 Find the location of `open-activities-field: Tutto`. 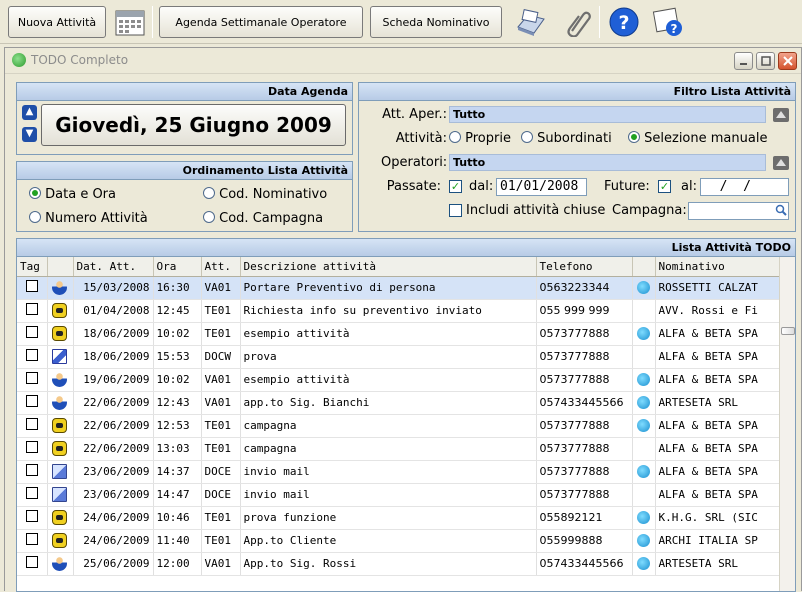

open-activities-field: Tutto is located at coordinates (607, 114).